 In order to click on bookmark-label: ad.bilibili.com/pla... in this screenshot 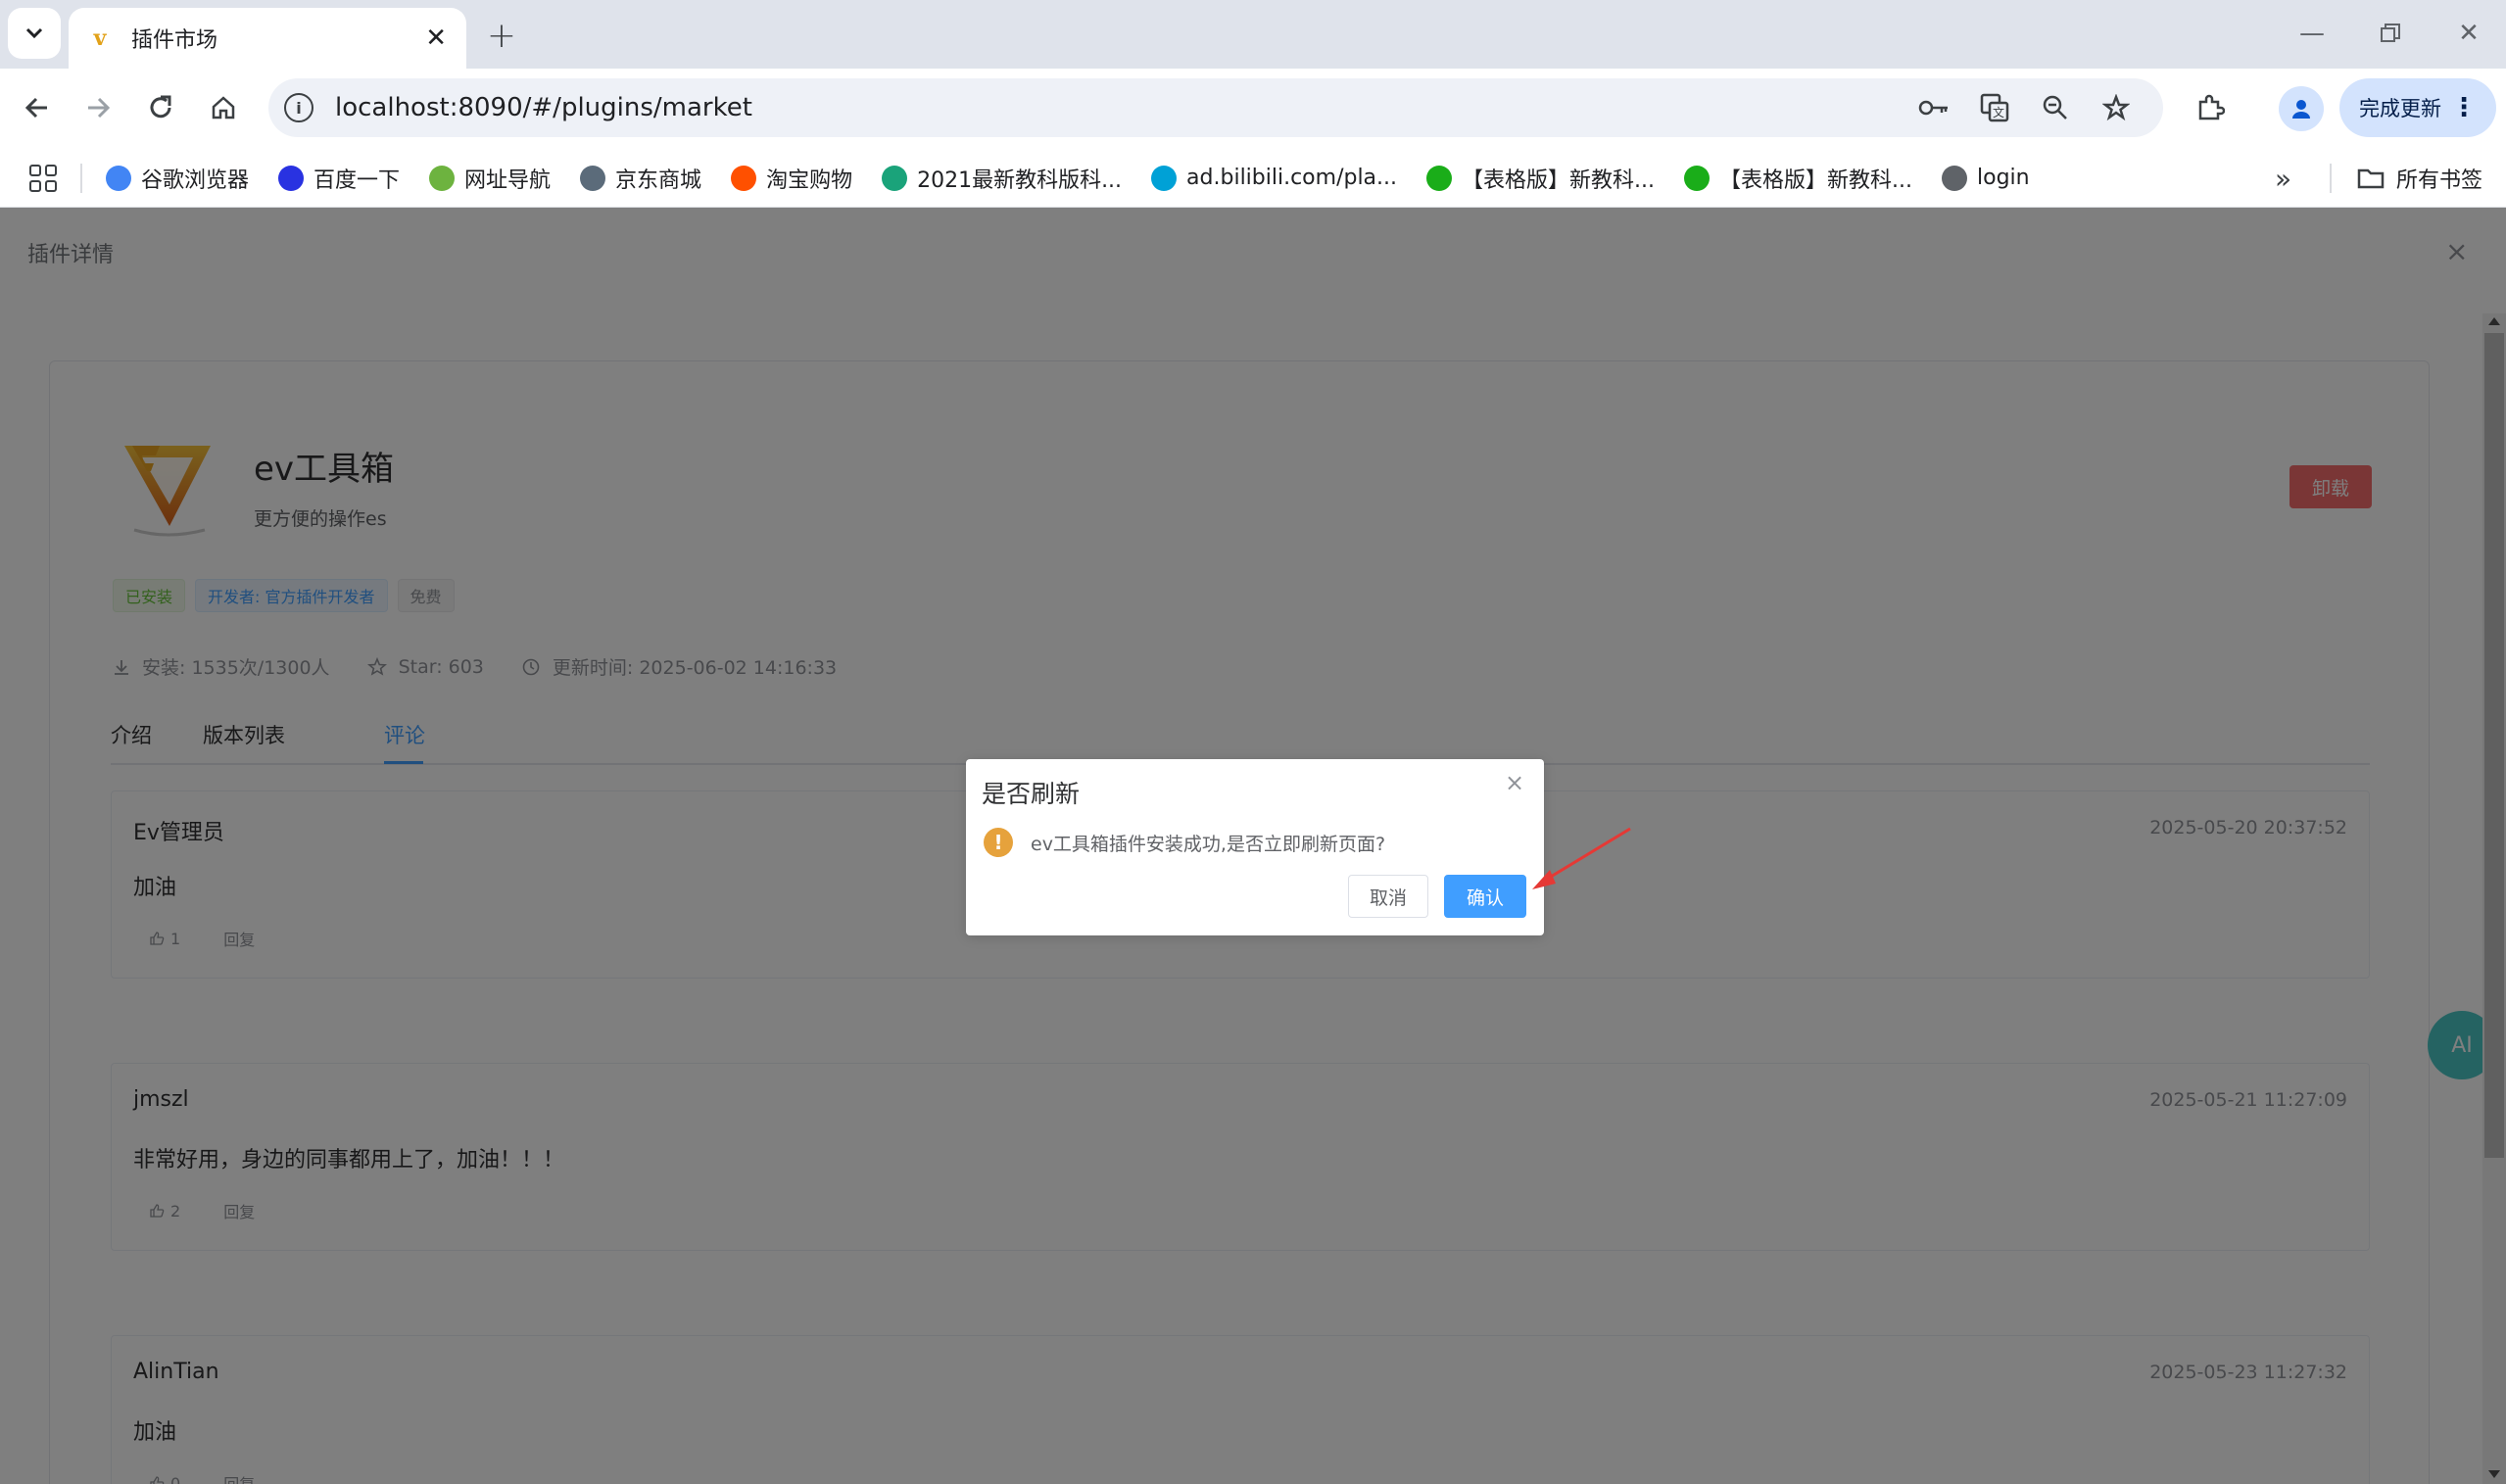, I will do `click(1292, 178)`.